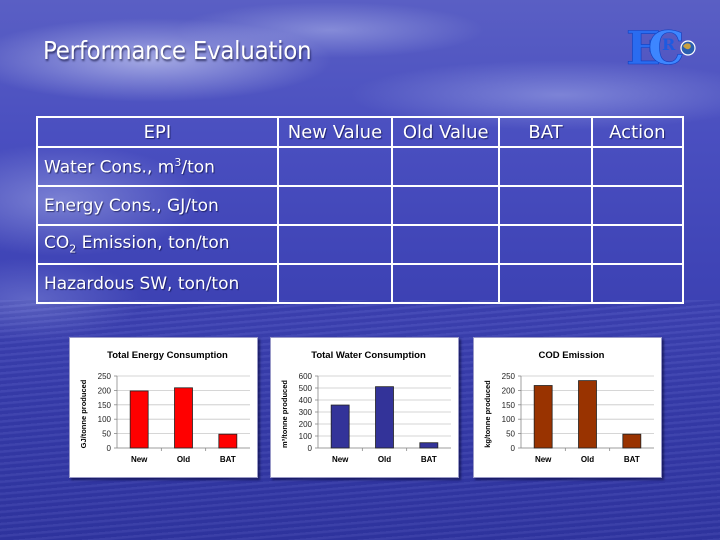  I want to click on y-tick-label: 400, so click(306, 400).